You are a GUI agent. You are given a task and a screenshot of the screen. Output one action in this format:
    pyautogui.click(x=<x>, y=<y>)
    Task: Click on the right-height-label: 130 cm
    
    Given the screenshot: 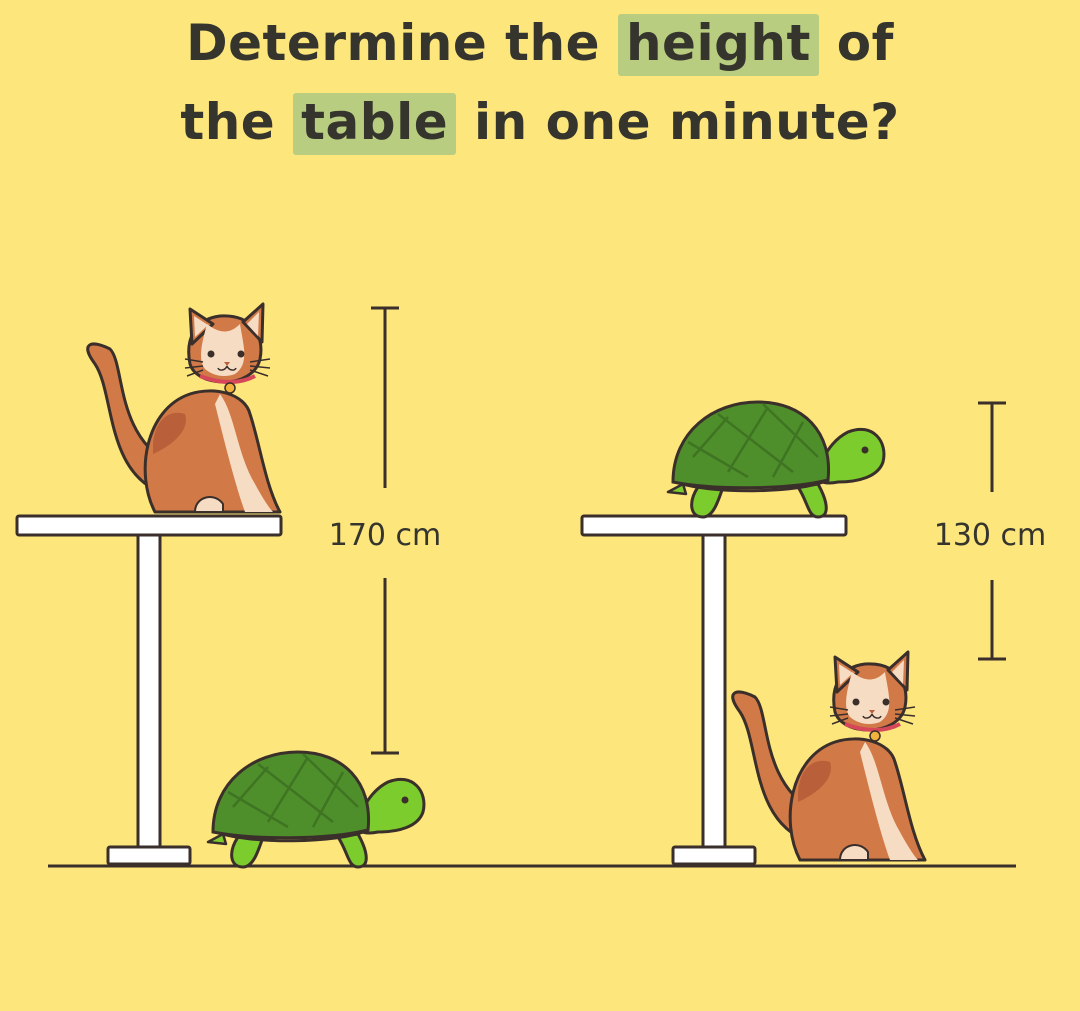 What is the action you would take?
    pyautogui.click(x=990, y=535)
    